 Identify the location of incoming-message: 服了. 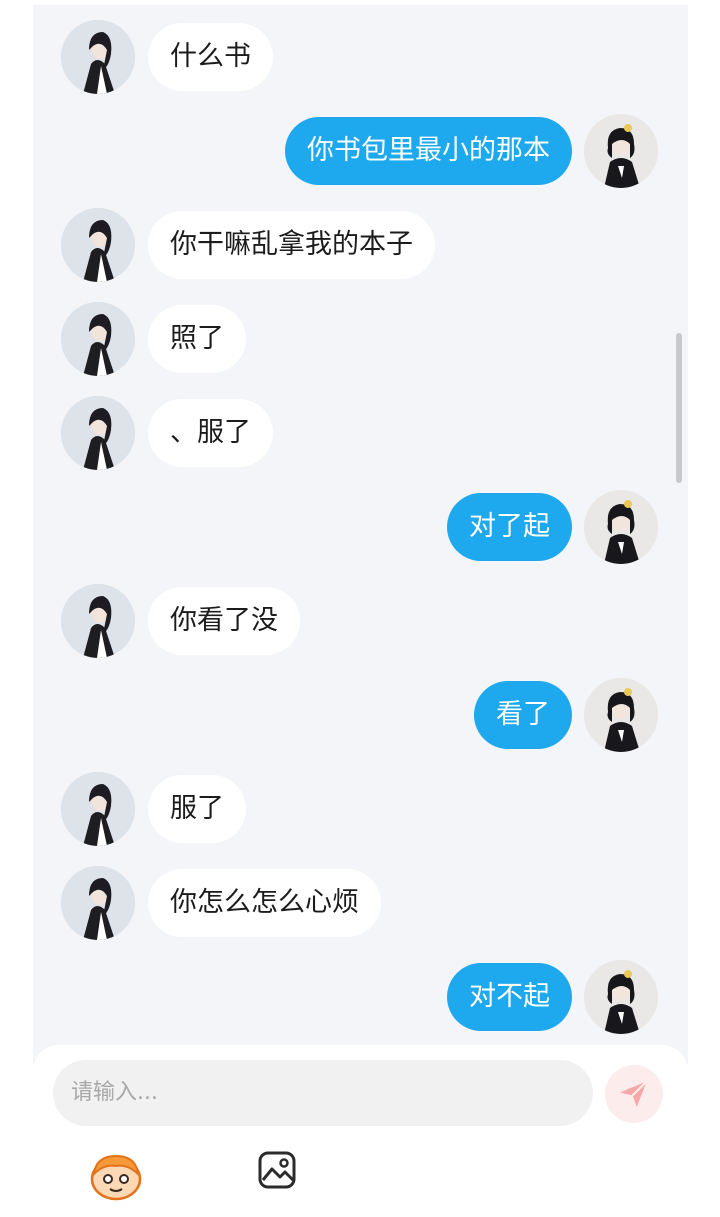
(360, 809).